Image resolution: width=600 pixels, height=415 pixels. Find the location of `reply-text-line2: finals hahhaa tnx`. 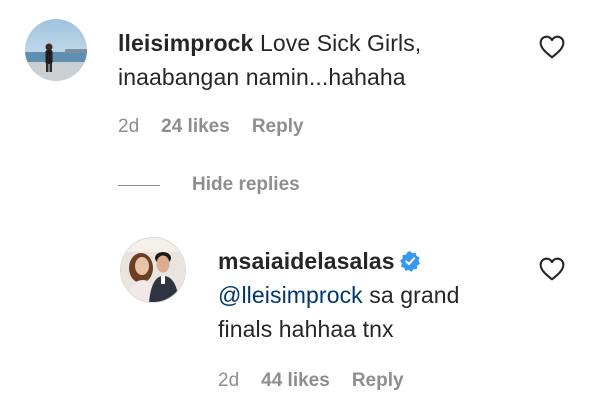

reply-text-line2: finals hahhaa tnx is located at coordinates (306, 329).